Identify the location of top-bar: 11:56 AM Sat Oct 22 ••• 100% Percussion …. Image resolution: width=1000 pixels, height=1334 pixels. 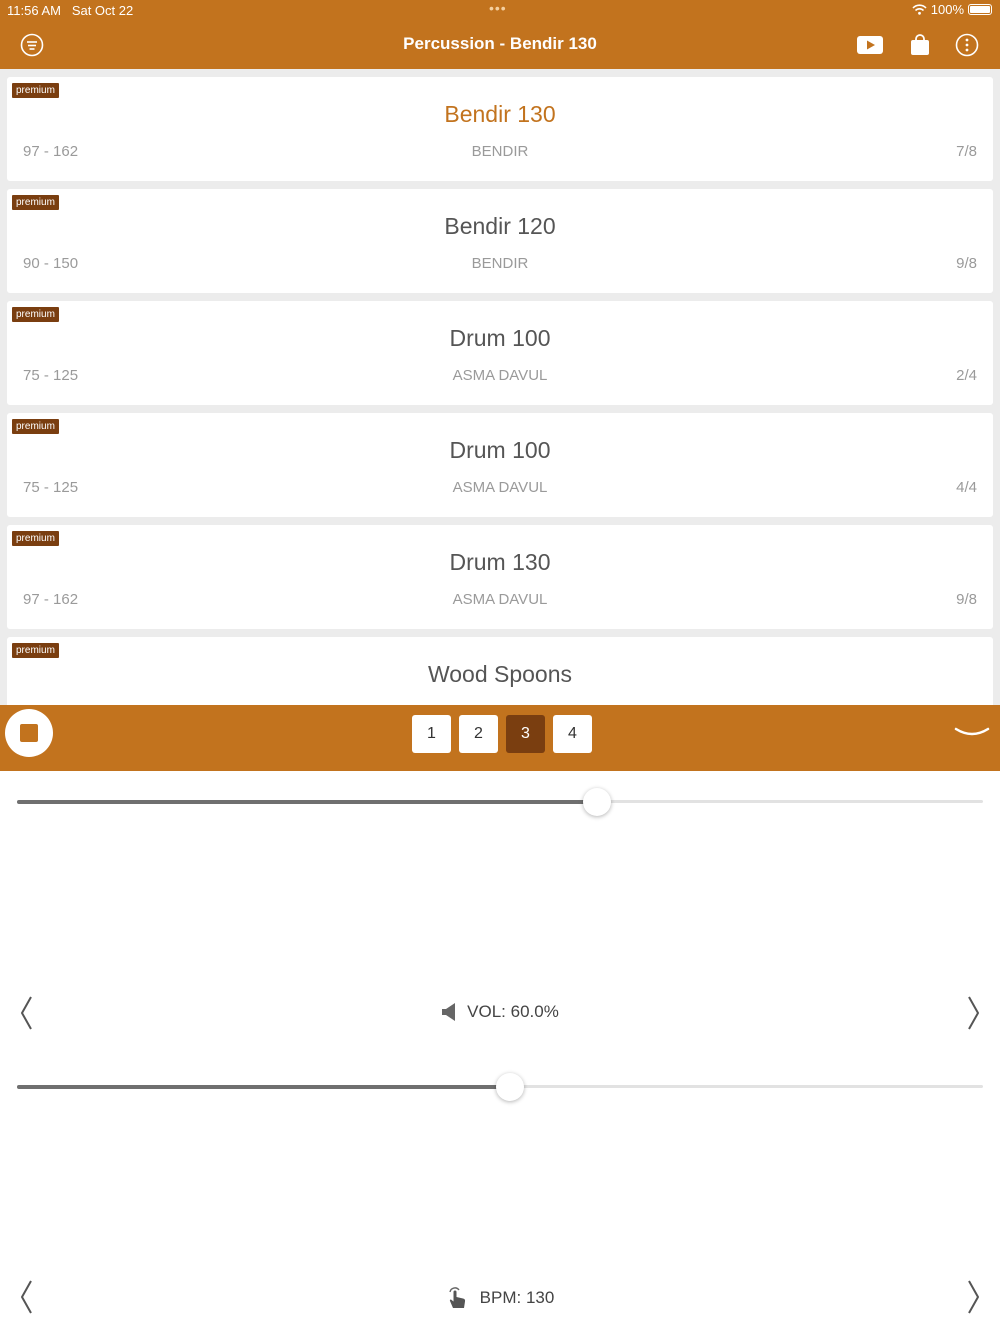
(500, 34).